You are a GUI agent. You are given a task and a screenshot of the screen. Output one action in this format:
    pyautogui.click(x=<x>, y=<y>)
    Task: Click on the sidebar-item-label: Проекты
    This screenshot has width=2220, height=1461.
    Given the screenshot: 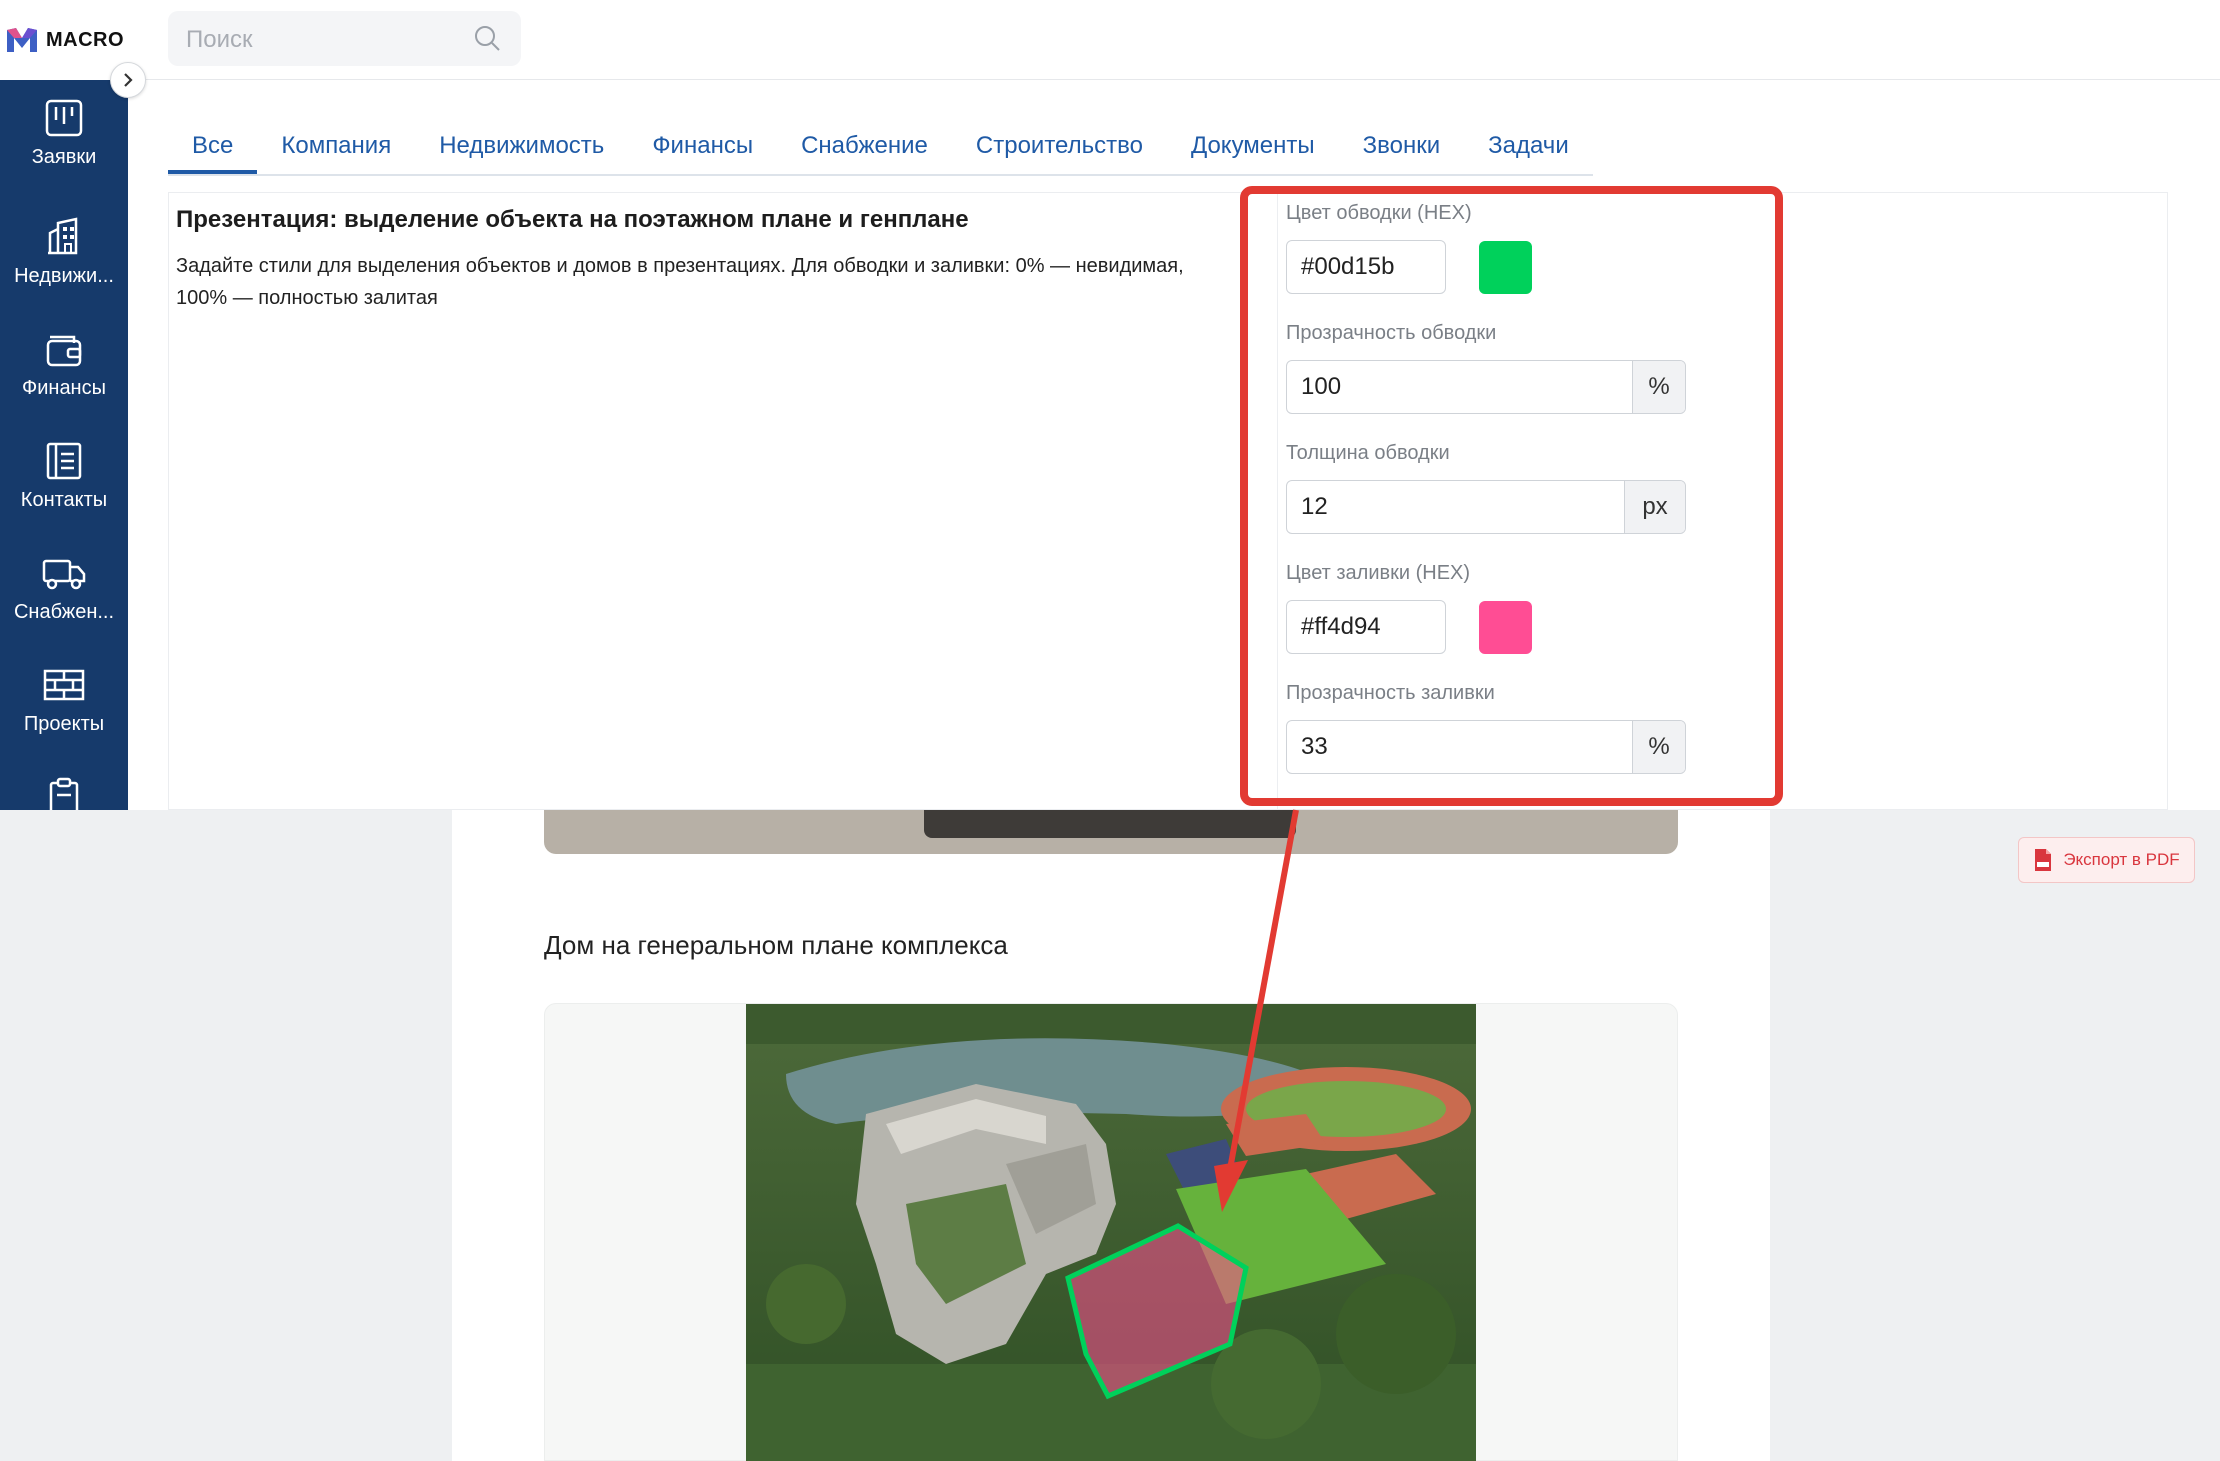 What is the action you would take?
    pyautogui.click(x=64, y=724)
    